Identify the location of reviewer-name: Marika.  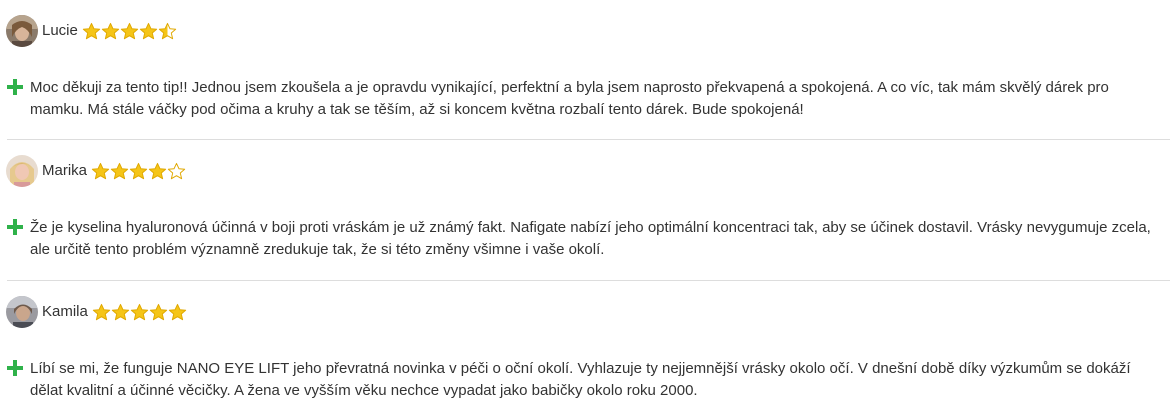
(65, 170).